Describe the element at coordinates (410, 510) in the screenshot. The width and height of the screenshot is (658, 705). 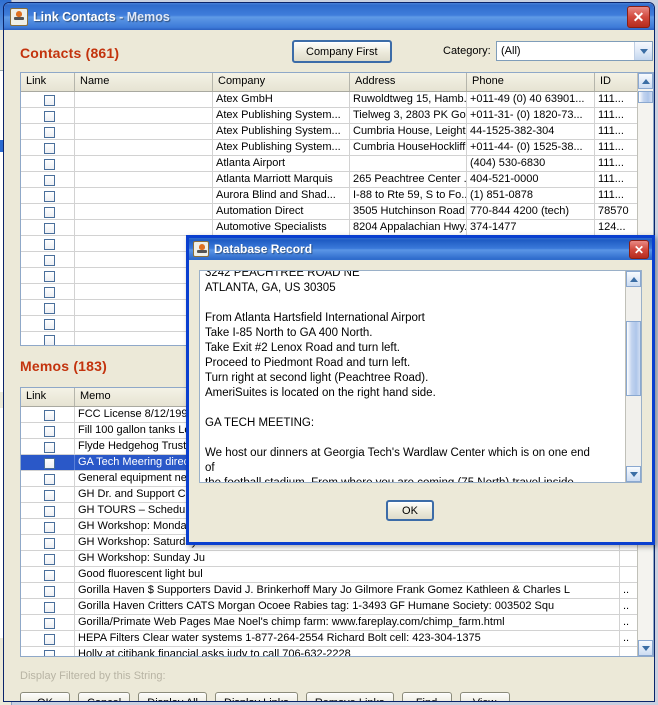
I see `dialog-ok-button: OK` at that location.